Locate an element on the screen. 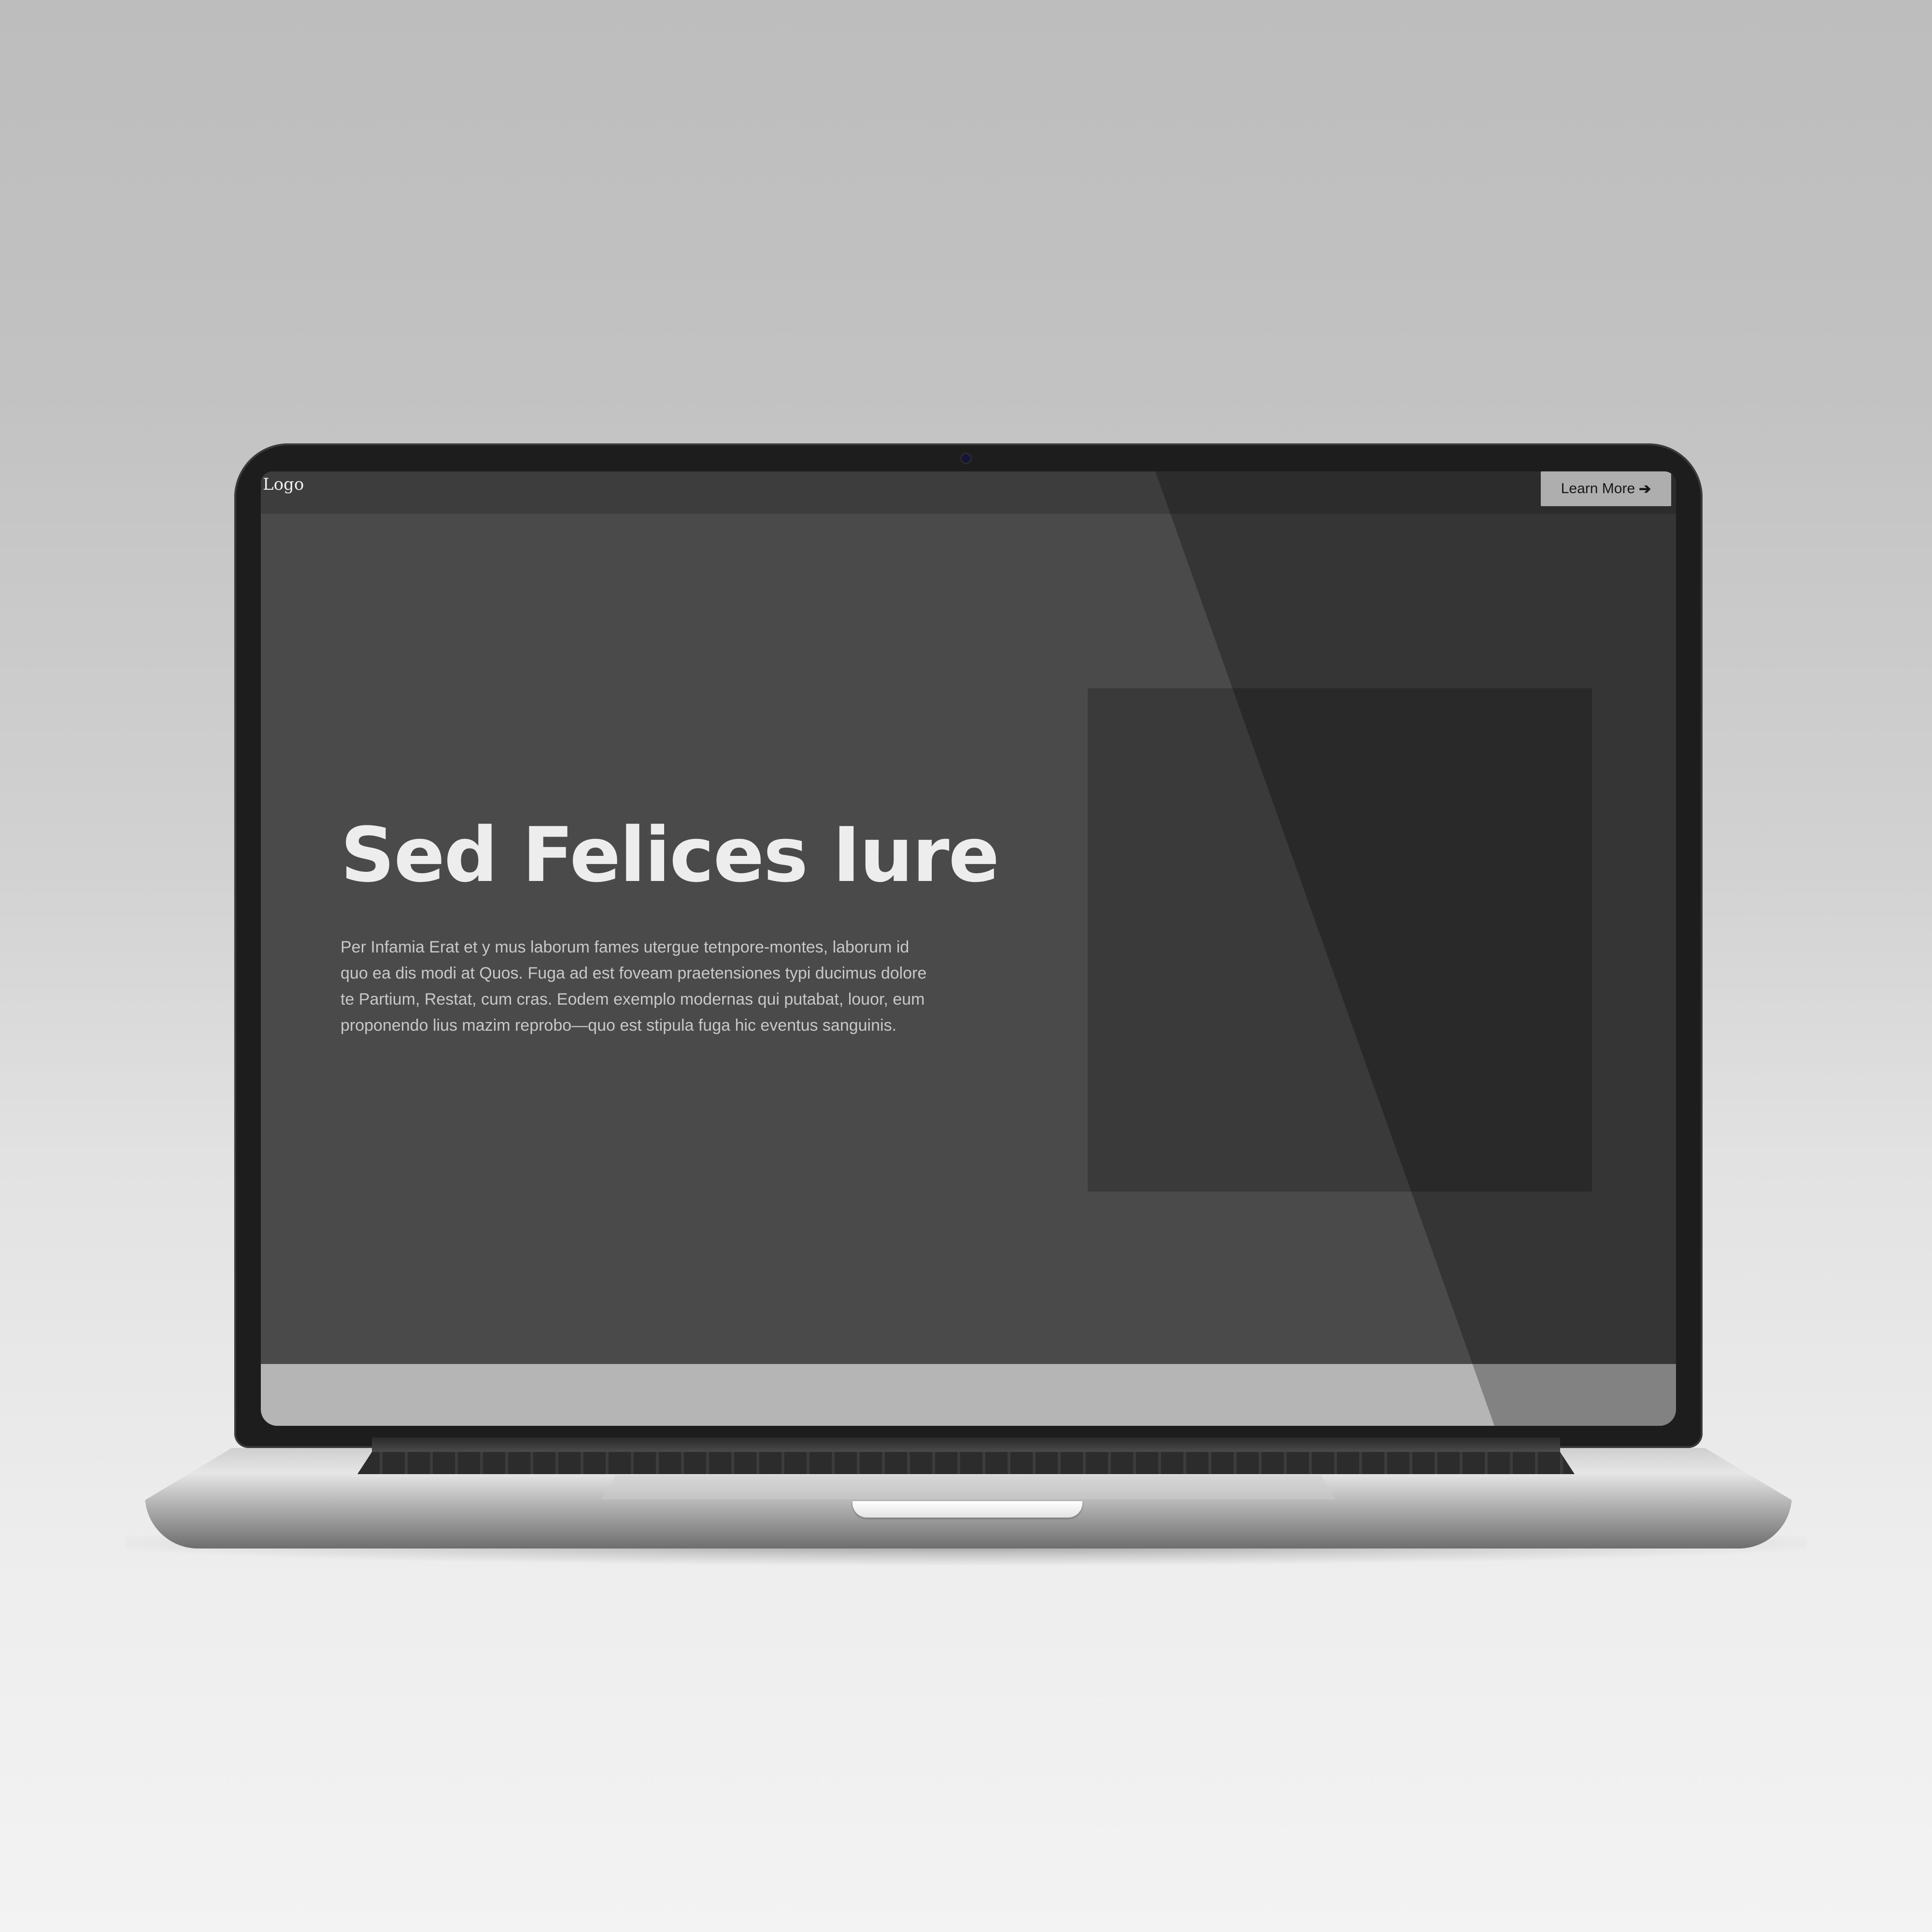 This screenshot has height=1932, width=1932. learn-more-label: Learn More is located at coordinates (1598, 489).